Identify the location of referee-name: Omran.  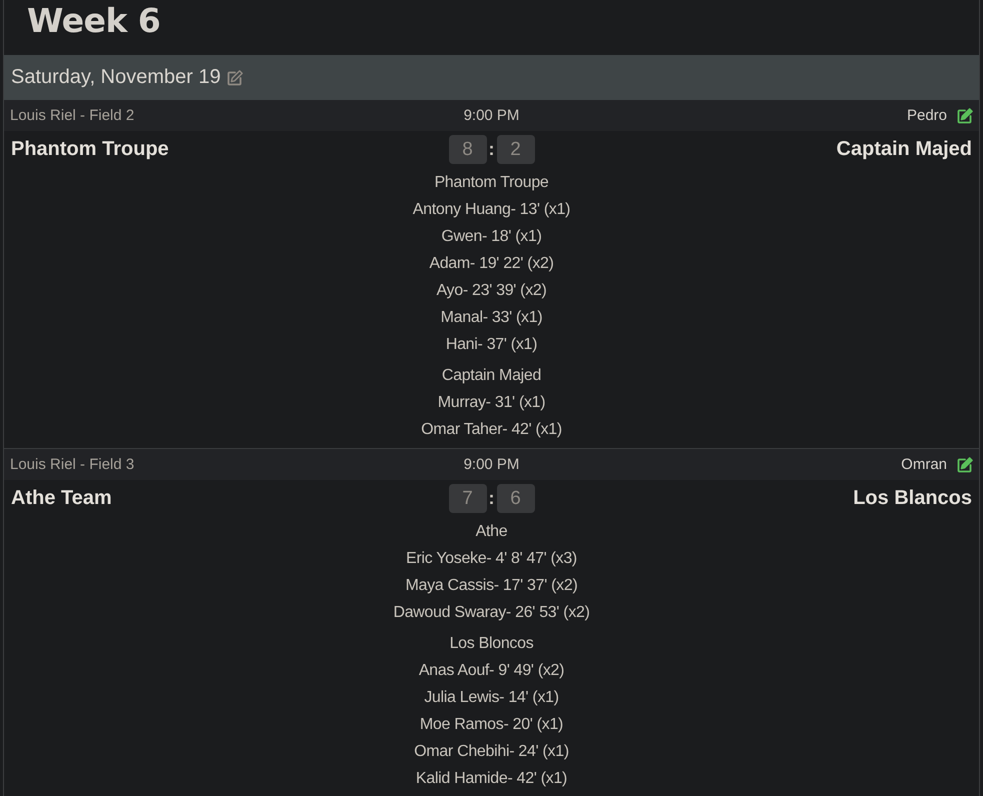
(924, 464).